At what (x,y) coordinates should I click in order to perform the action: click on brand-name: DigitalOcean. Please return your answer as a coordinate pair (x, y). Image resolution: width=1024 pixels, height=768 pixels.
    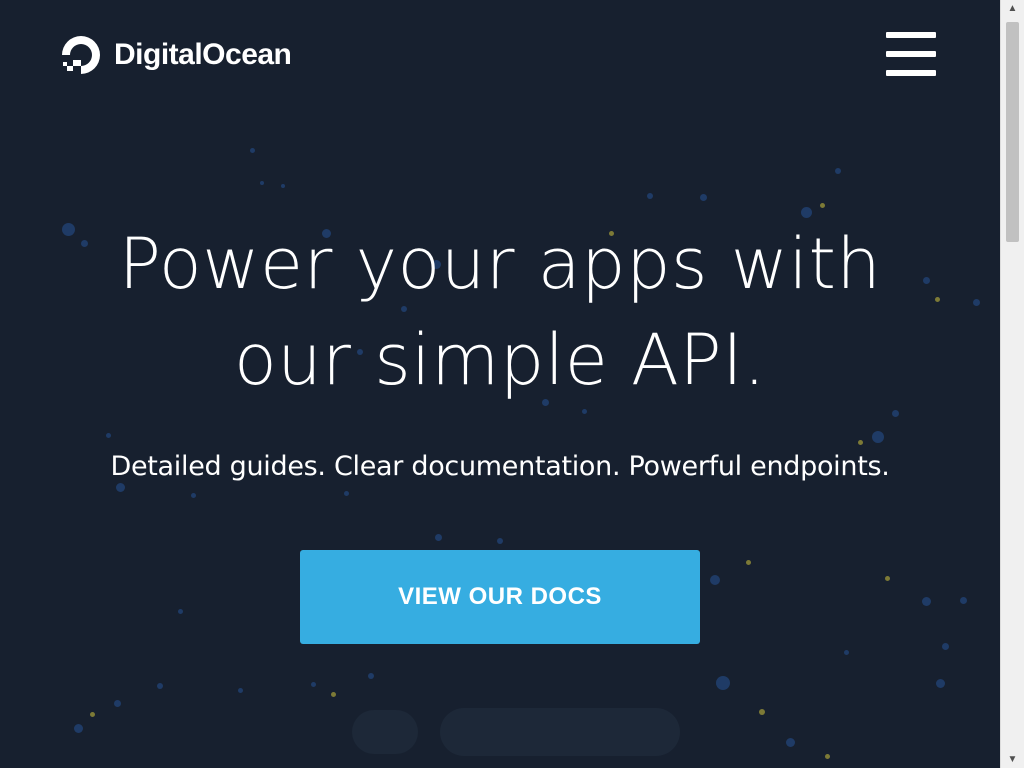
    Looking at the image, I should click on (203, 54).